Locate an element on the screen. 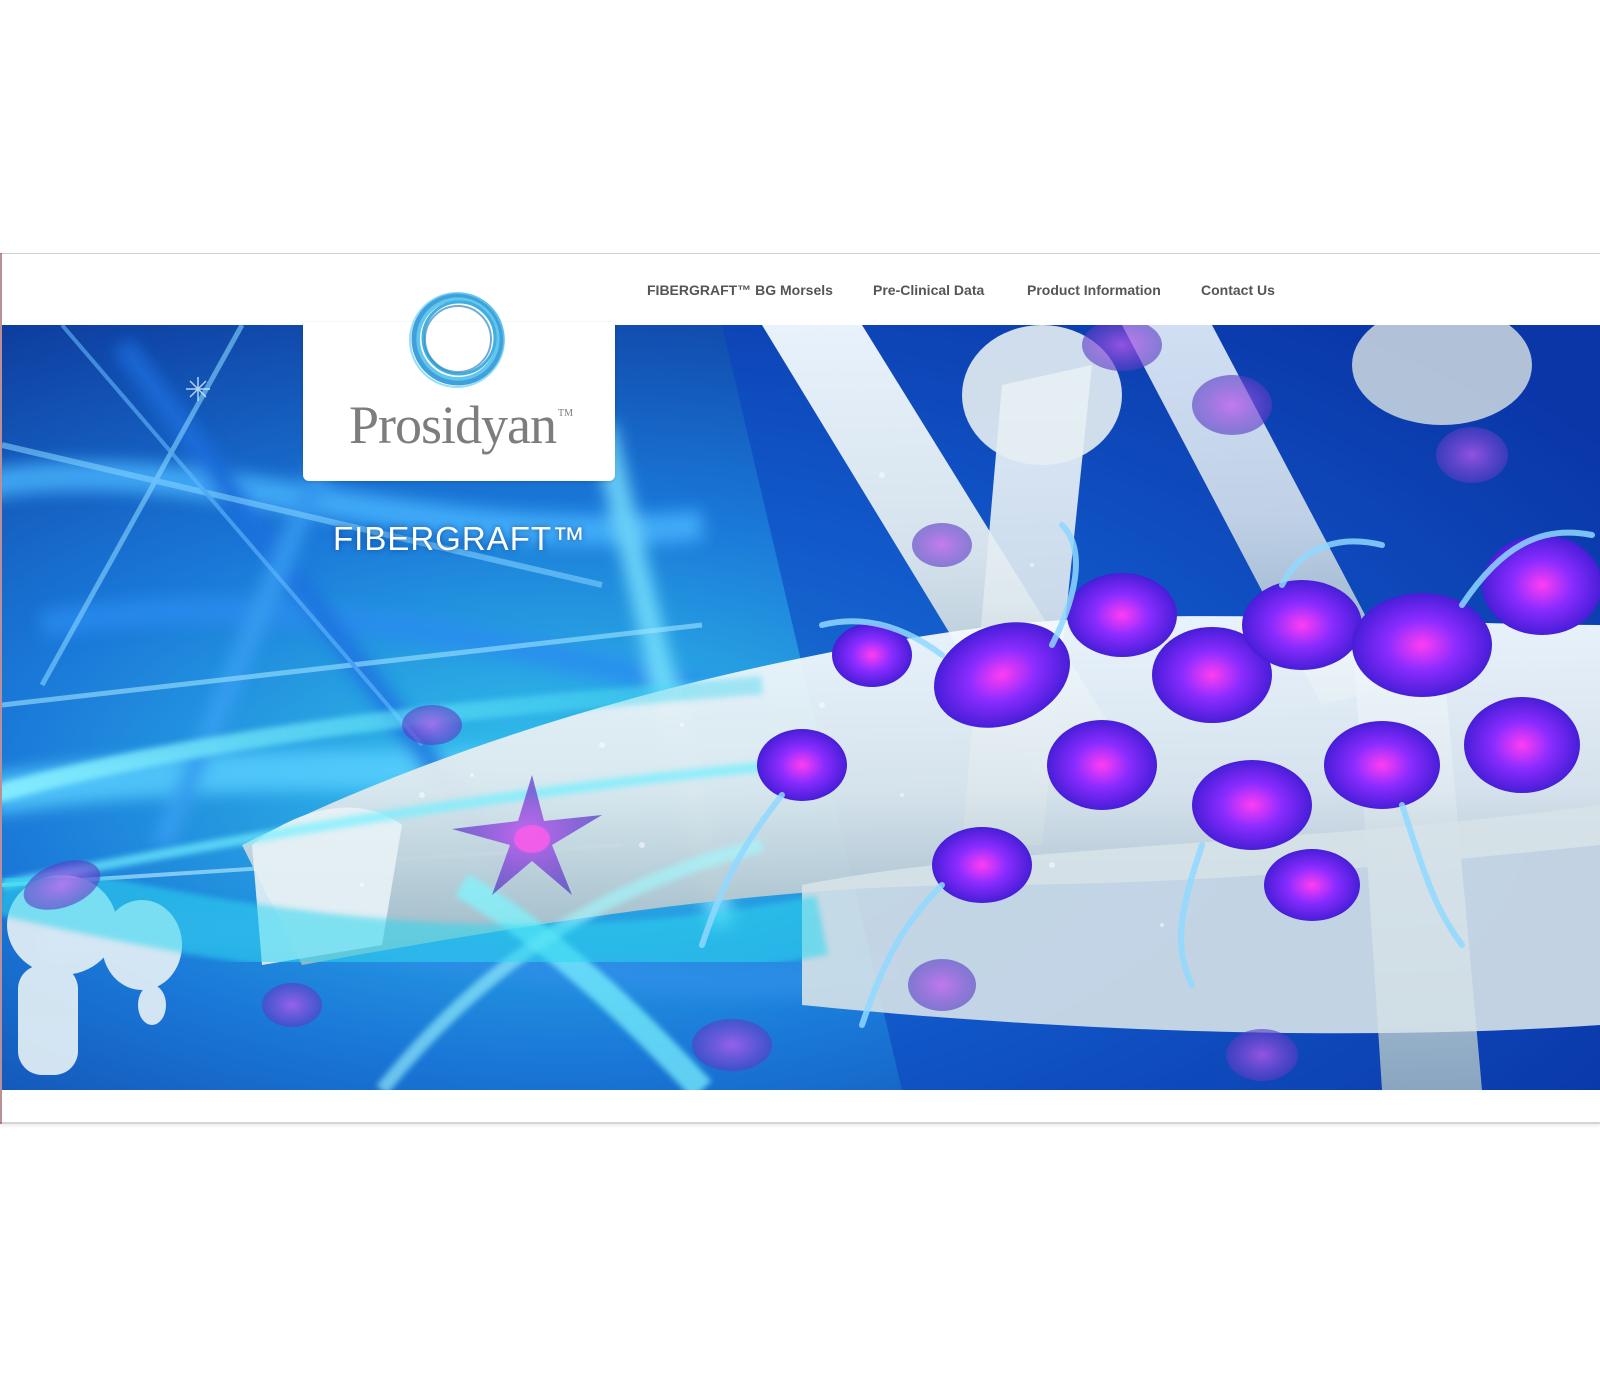  nav-item-pre-clinical-data: Pre-Clinical Data is located at coordinates (928, 290).